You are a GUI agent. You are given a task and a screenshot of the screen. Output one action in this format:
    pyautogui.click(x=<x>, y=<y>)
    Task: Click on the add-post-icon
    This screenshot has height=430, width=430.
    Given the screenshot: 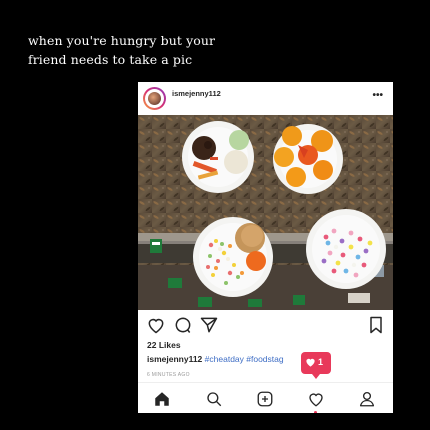 What is the action you would take?
    pyautogui.click(x=265, y=399)
    